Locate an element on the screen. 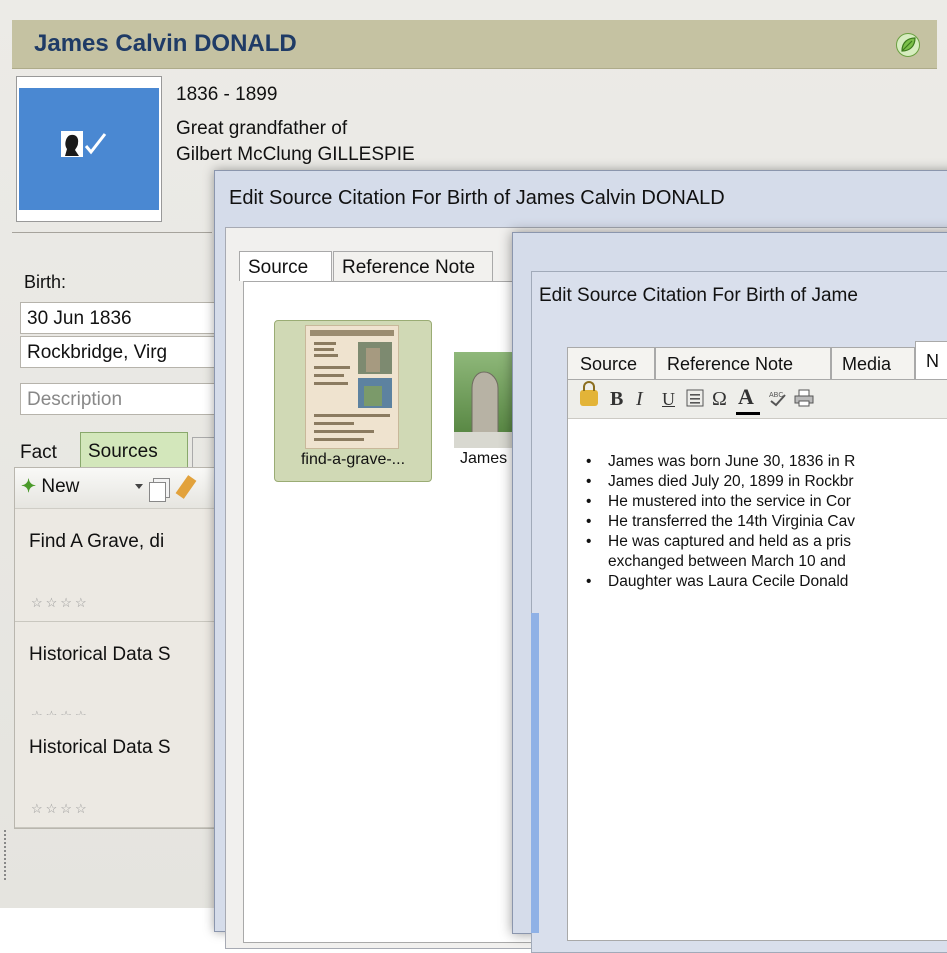  note-bullet: He was captured and held as a pris is located at coordinates (766, 542).